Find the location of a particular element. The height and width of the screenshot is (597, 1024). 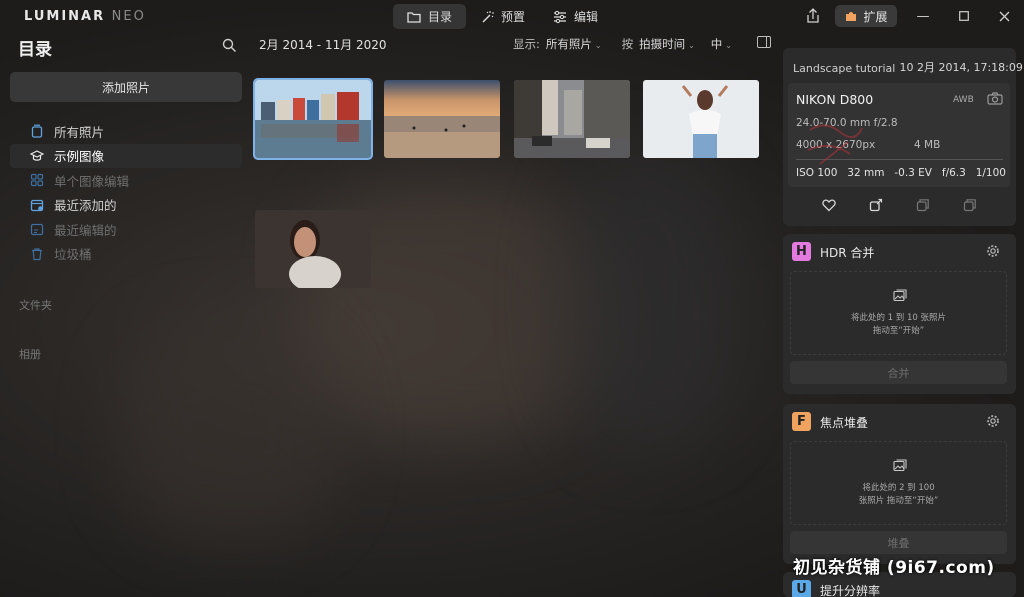

catalog-nav: 所有照片 示例图像 单个图像编辑 最近添加的 最近编辑的 垃圾桶 is located at coordinates (126, 192).